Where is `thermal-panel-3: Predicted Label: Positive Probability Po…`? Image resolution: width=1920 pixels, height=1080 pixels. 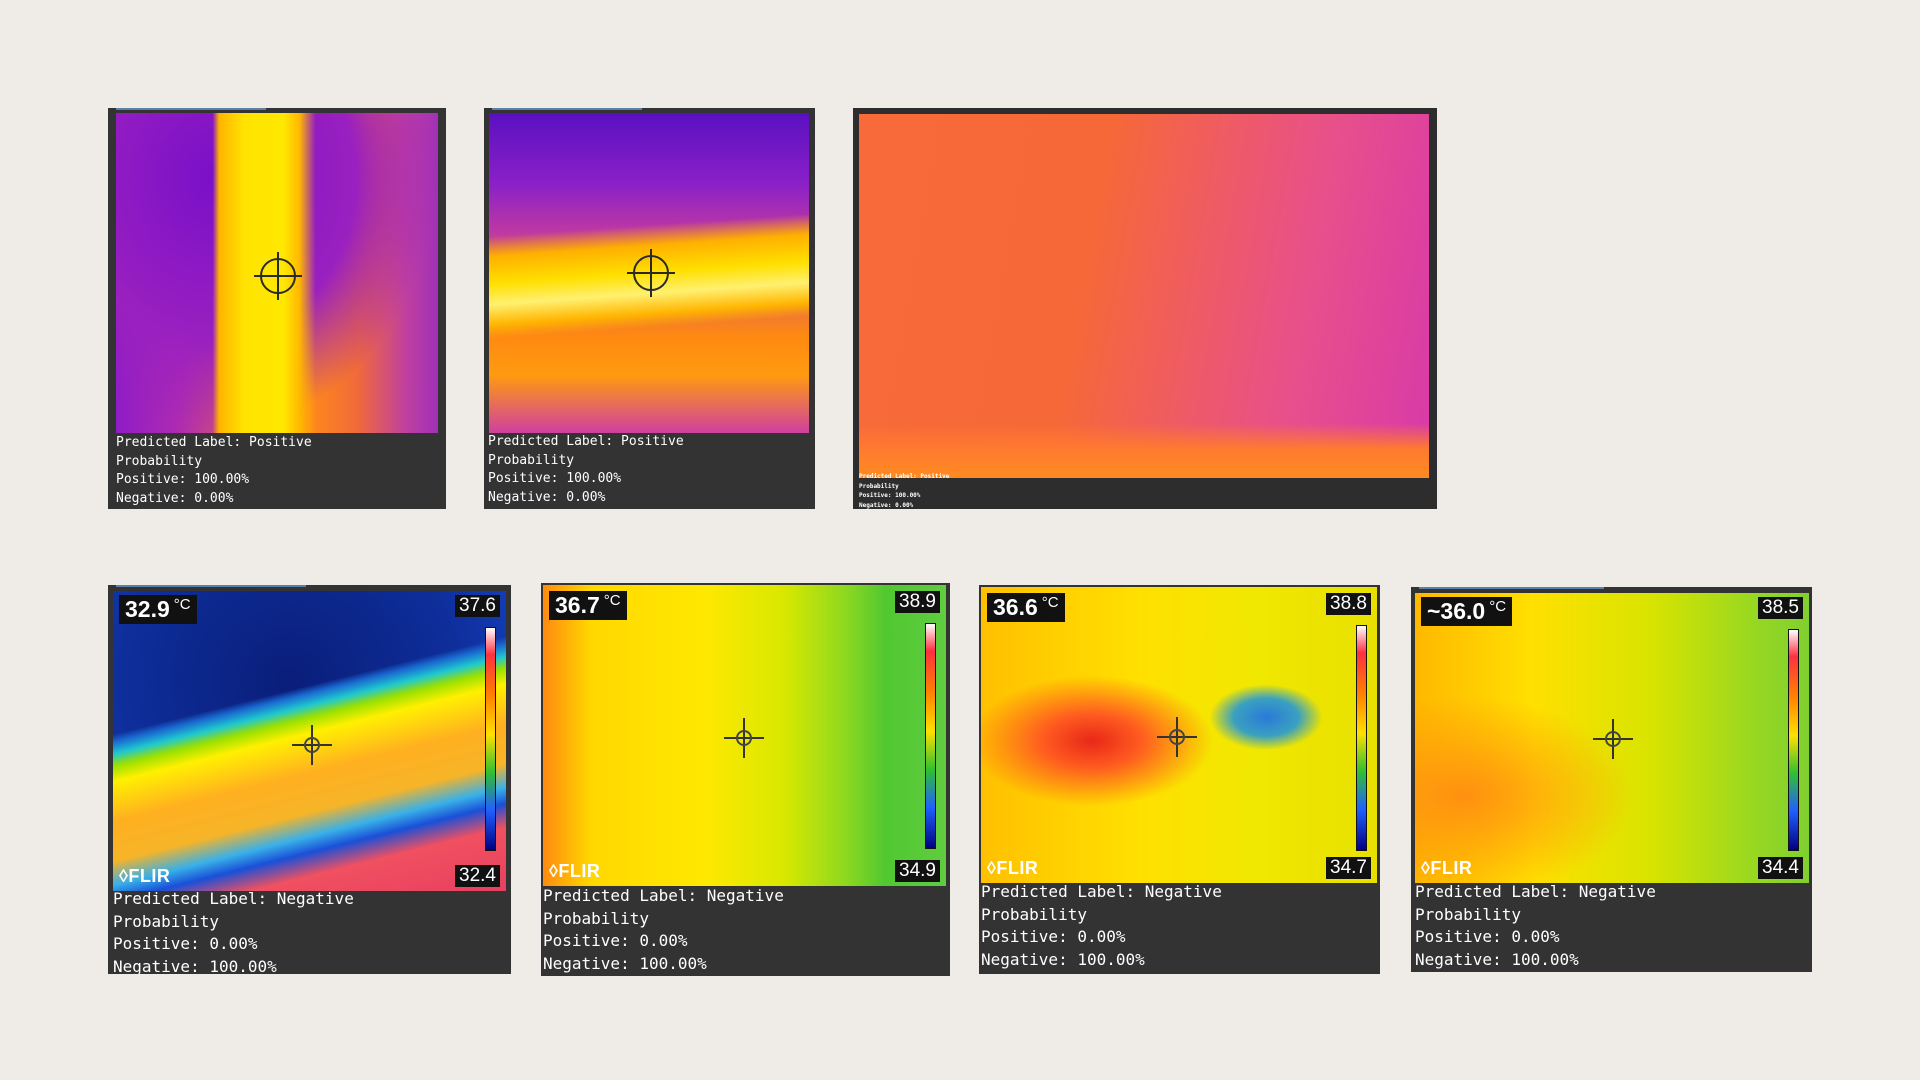
thermal-panel-3: Predicted Label: Positive Probability Po… is located at coordinates (1145, 308).